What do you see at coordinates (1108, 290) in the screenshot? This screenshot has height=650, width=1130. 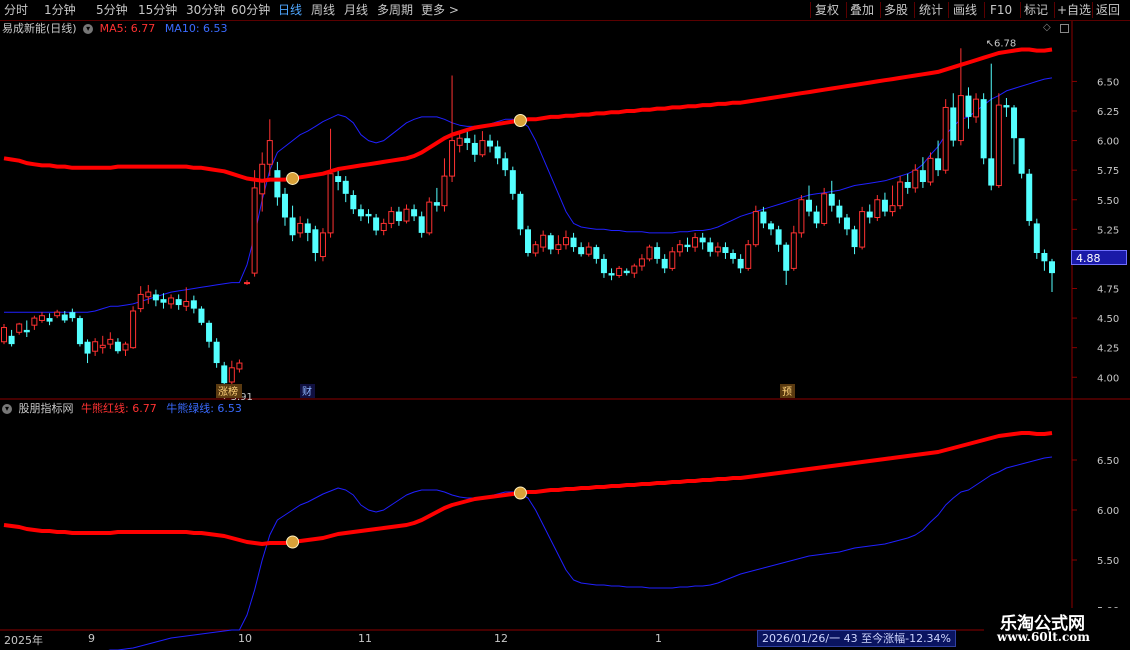 I see `price-tick-label: 4.75` at bounding box center [1108, 290].